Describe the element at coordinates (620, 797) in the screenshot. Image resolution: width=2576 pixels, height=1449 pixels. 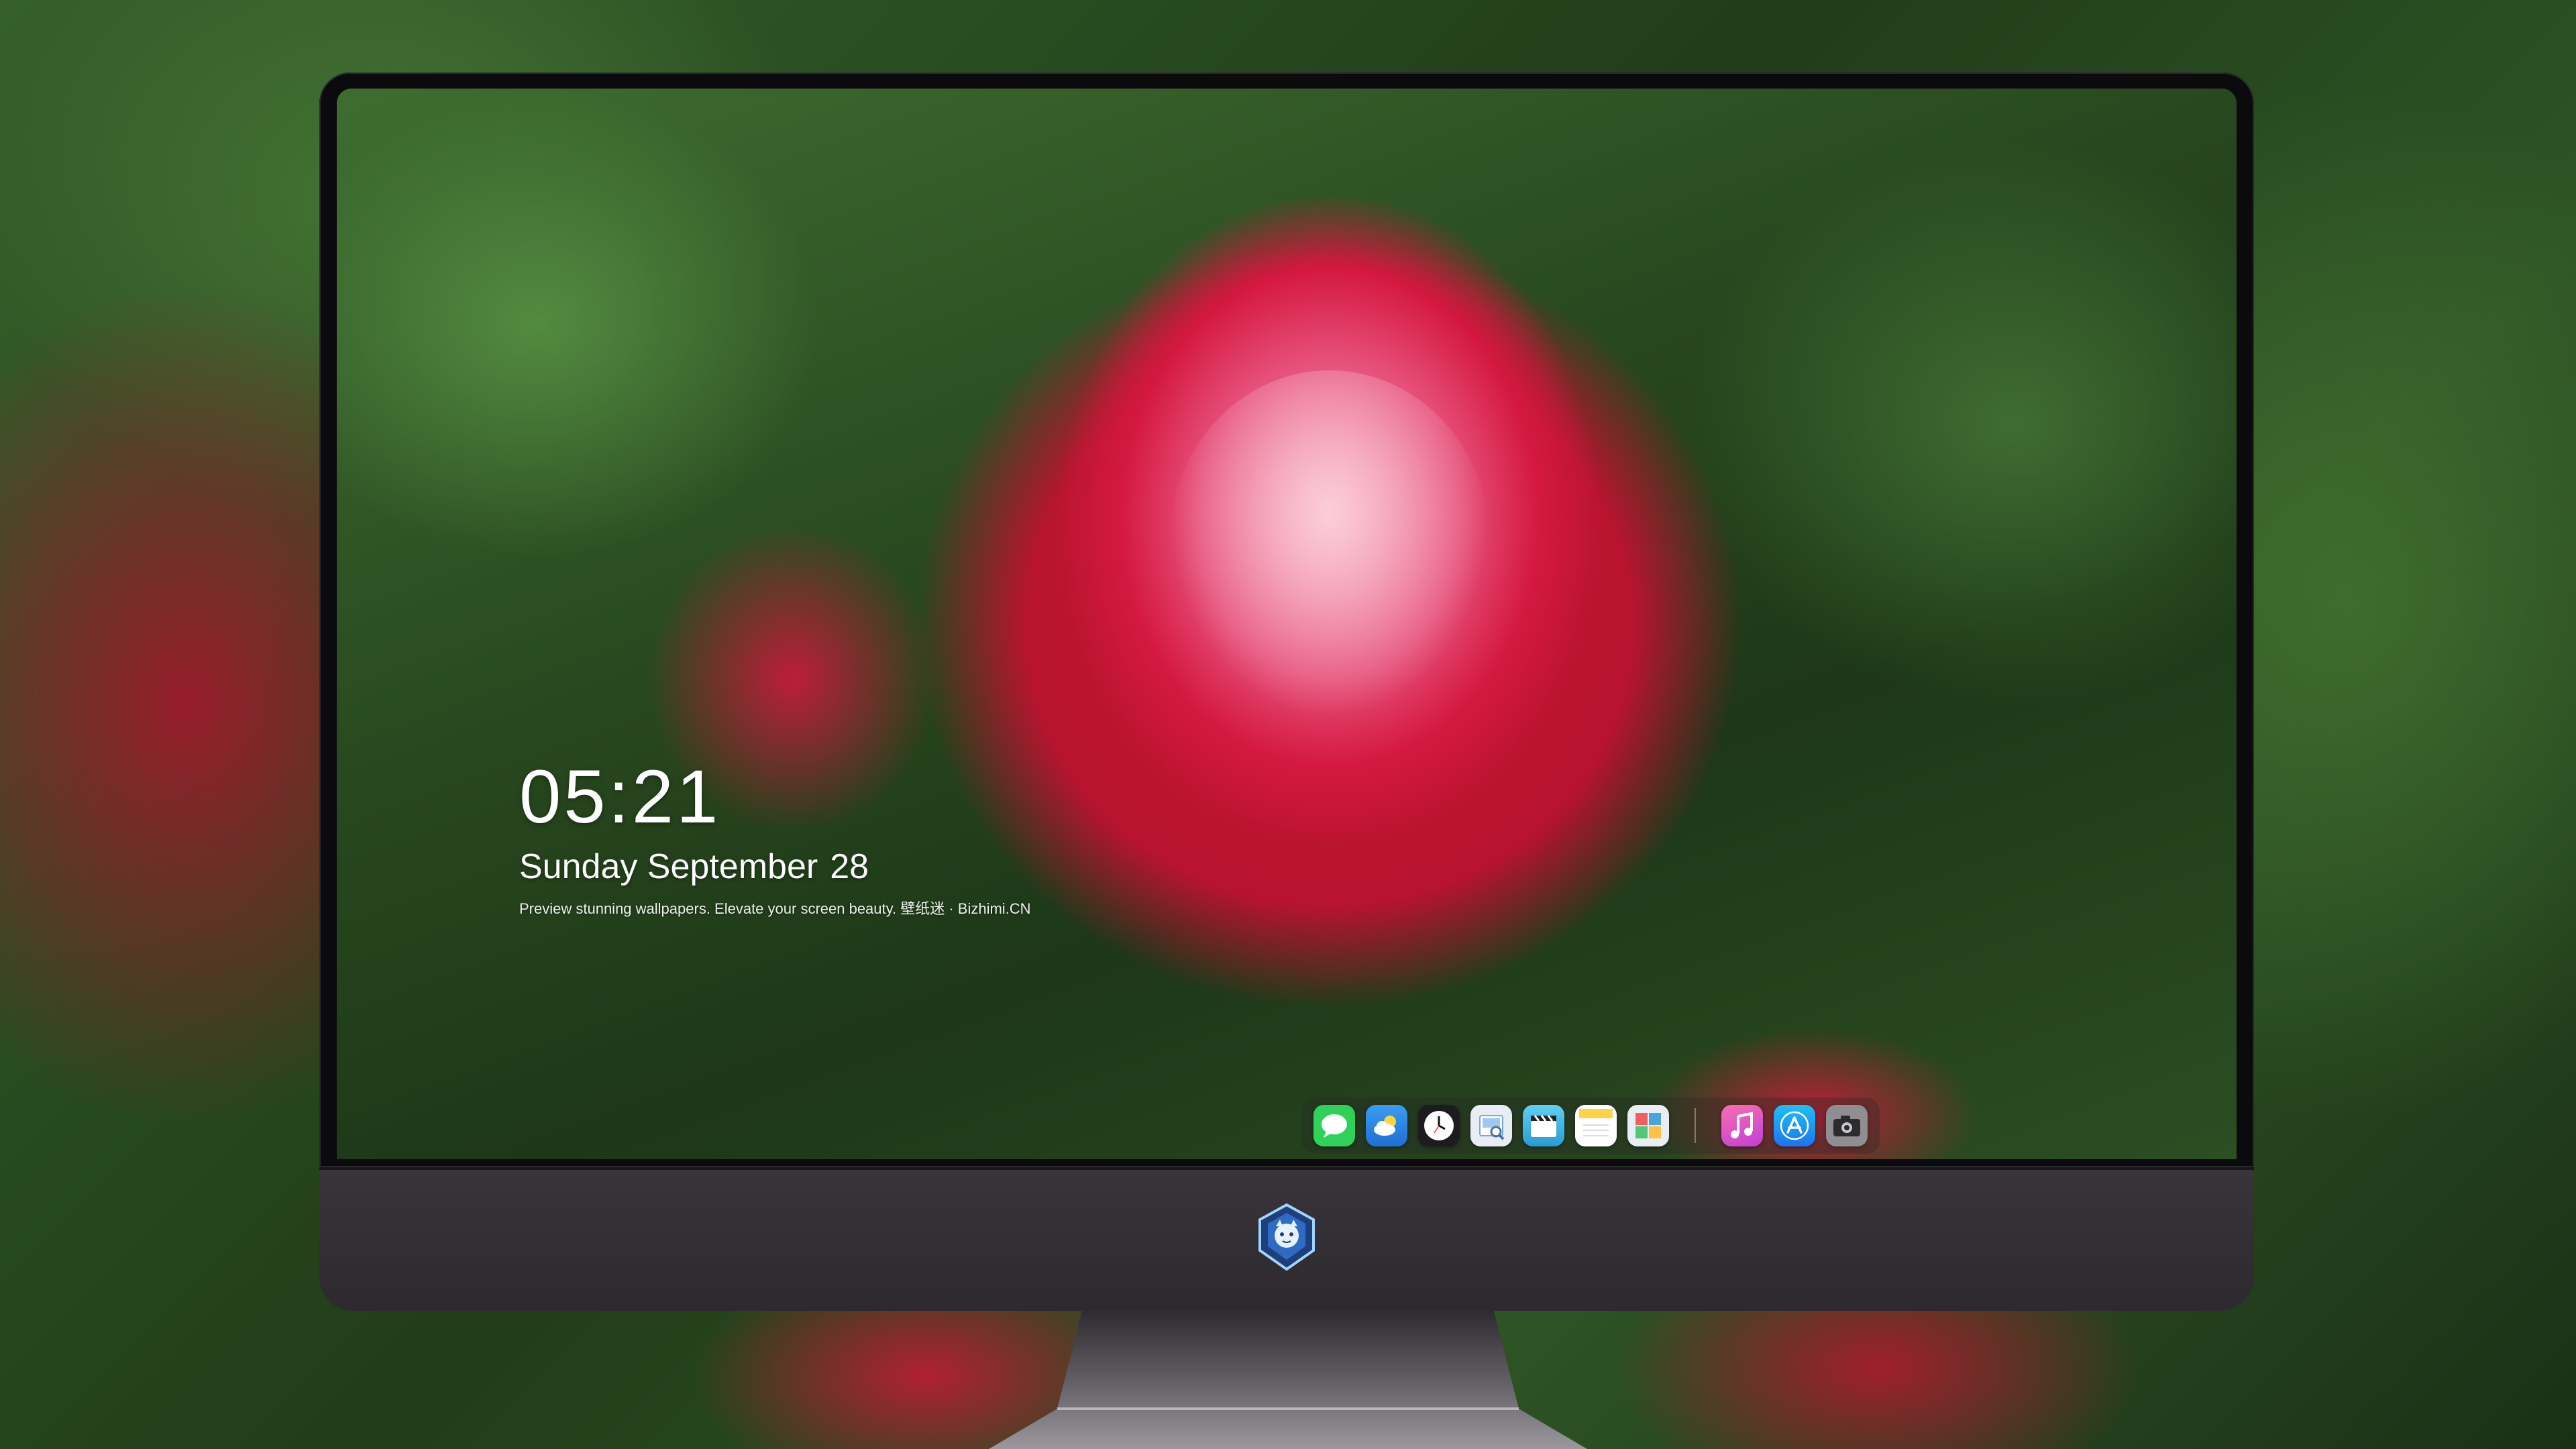
I see `lock-clock: 05:21` at that location.